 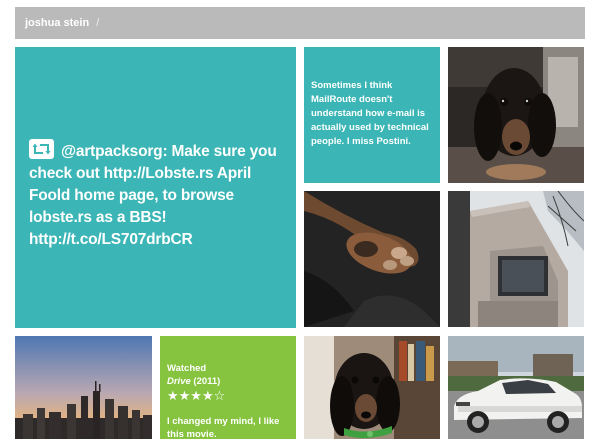 I want to click on breadcrumb: joshua stein /, so click(x=300, y=23).